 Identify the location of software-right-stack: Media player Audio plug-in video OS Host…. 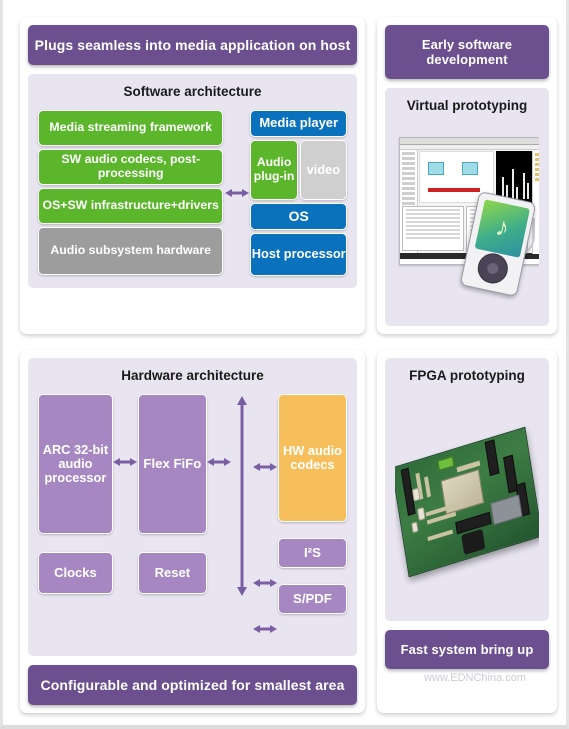
(298, 193).